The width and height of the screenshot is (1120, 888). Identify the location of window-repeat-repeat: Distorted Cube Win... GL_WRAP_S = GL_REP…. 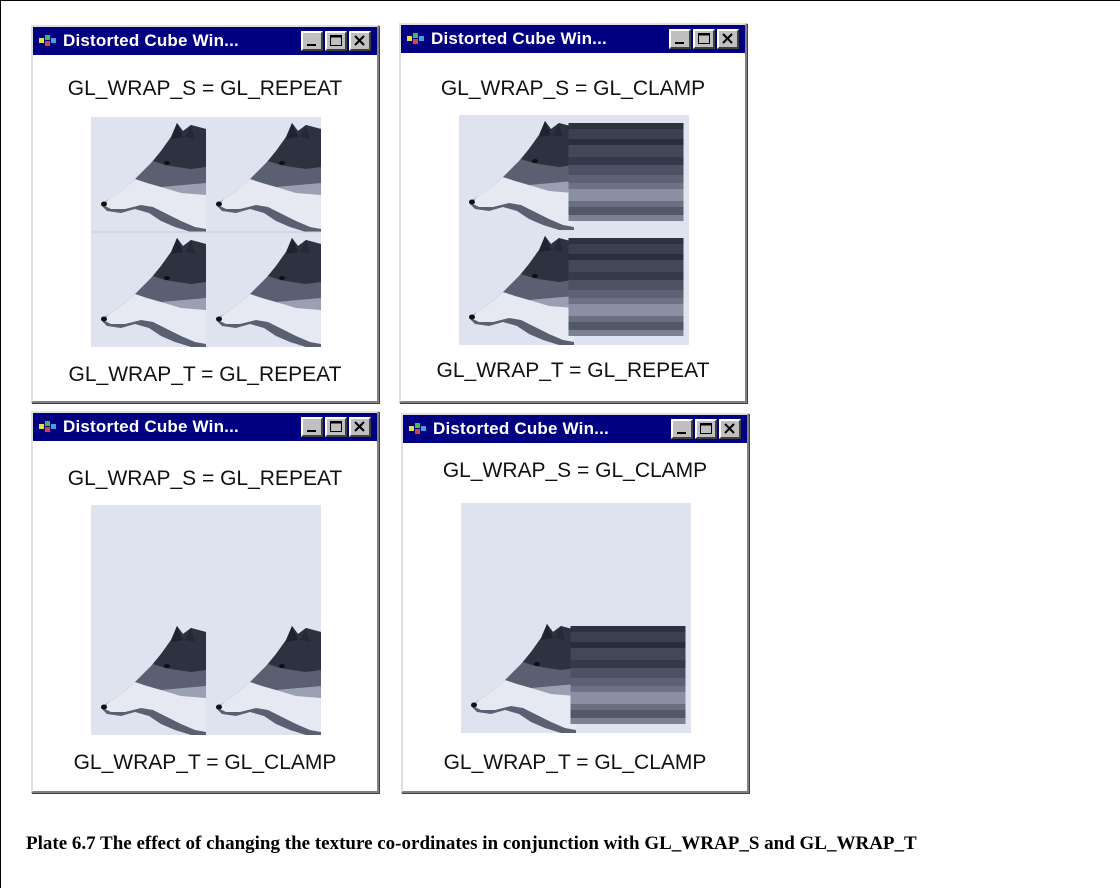
(205, 214).